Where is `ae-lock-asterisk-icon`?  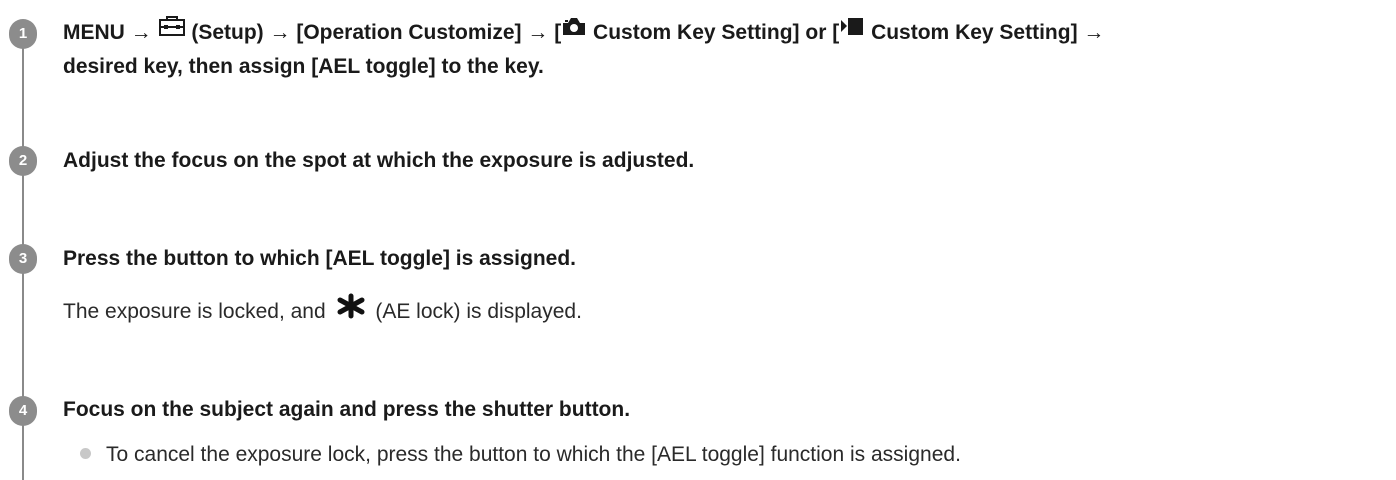
ae-lock-asterisk-icon is located at coordinates (351, 310).